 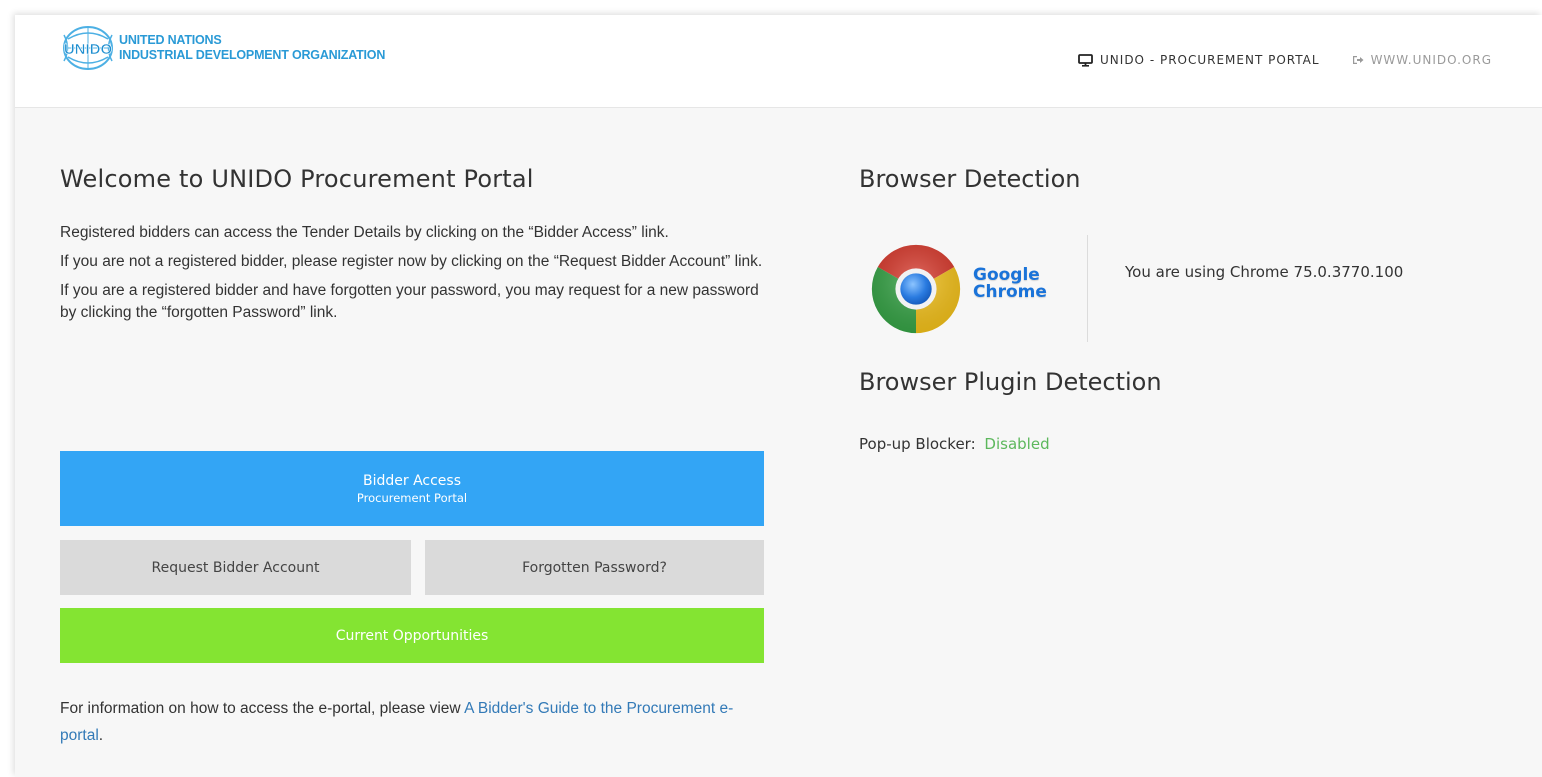 I want to click on current-opportunities-label: Current Opportunities, so click(x=412, y=635).